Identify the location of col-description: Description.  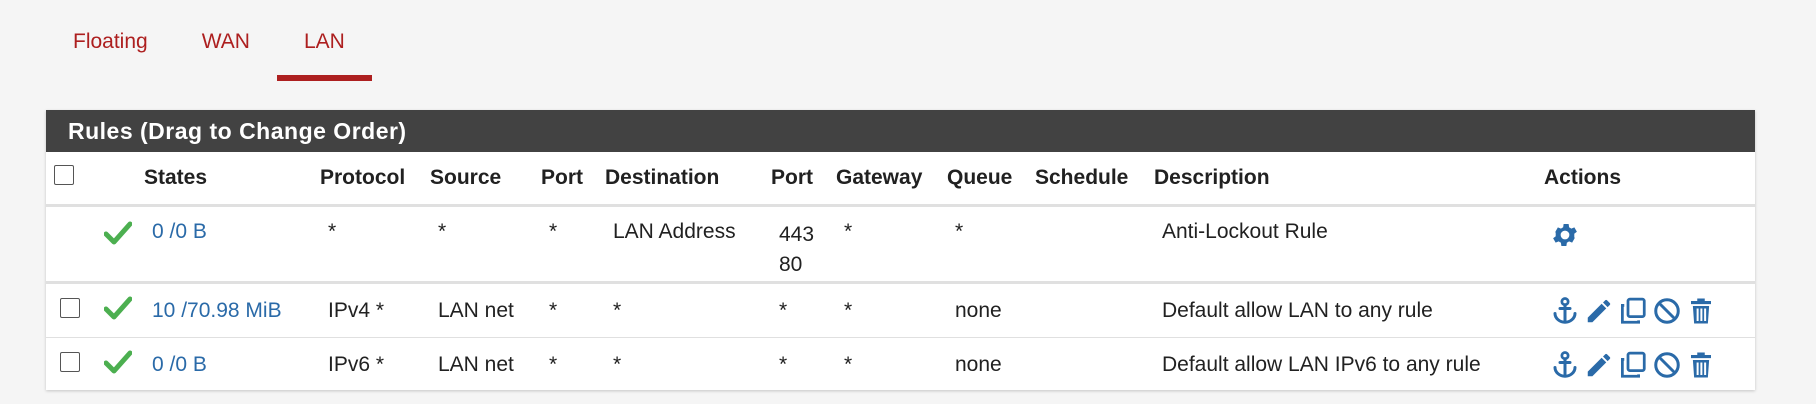
(1349, 179).